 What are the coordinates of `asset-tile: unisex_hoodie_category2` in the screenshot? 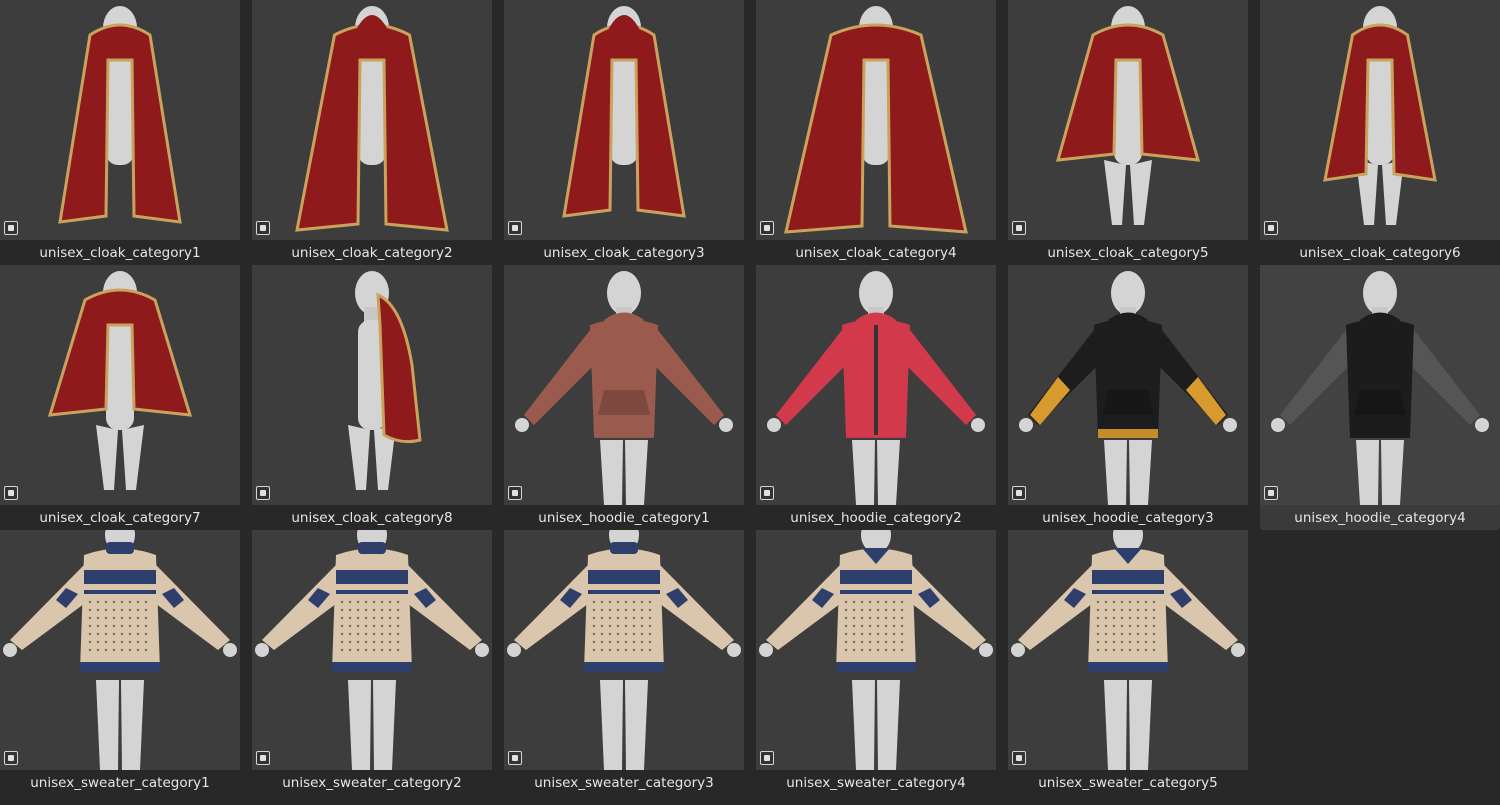 It's located at (876, 397).